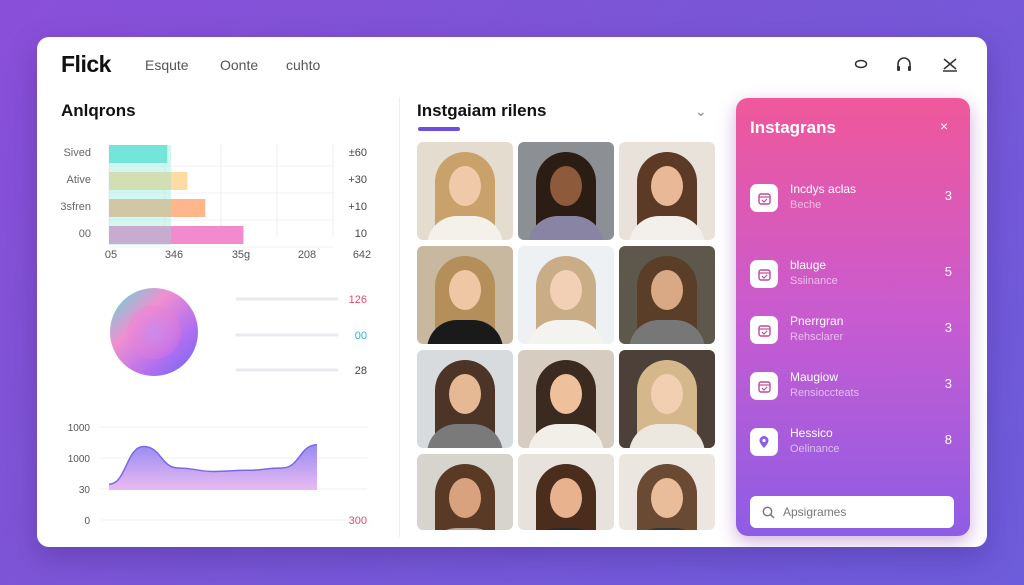 Image resolution: width=1024 pixels, height=585 pixels. Describe the element at coordinates (361, 371) in the screenshot. I see `pie-value-label: 28` at that location.